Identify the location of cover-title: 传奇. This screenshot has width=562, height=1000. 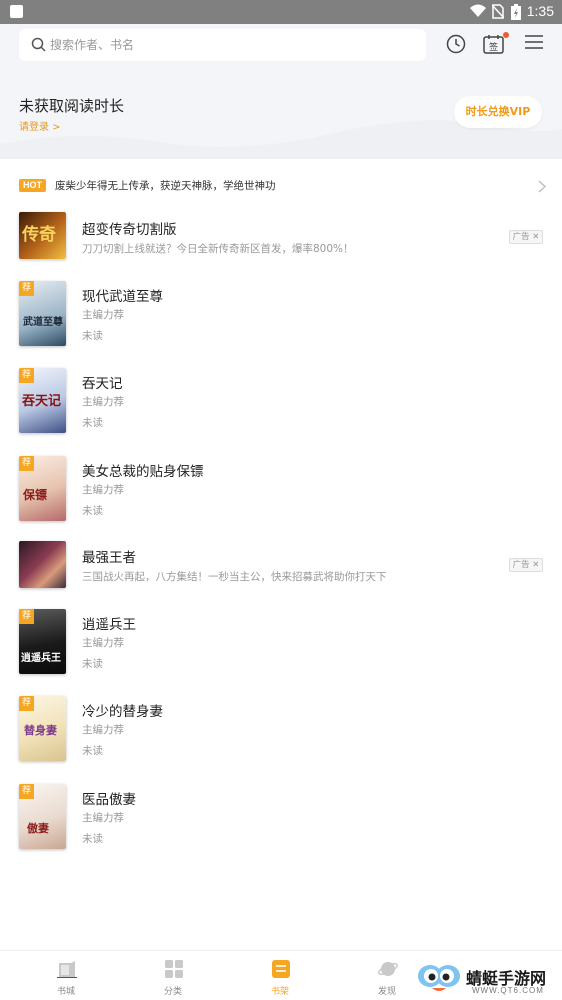
(39, 235).